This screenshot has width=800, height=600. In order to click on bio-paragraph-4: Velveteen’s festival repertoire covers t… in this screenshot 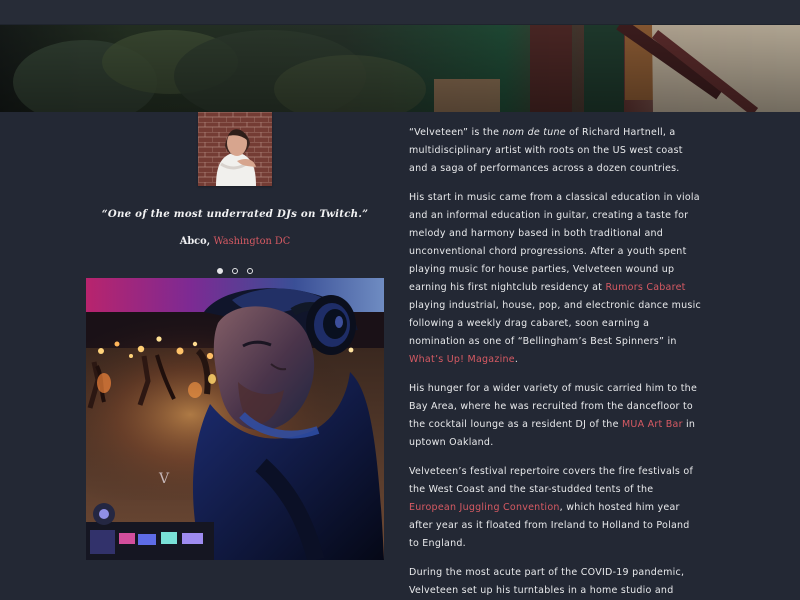, I will do `click(555, 508)`.